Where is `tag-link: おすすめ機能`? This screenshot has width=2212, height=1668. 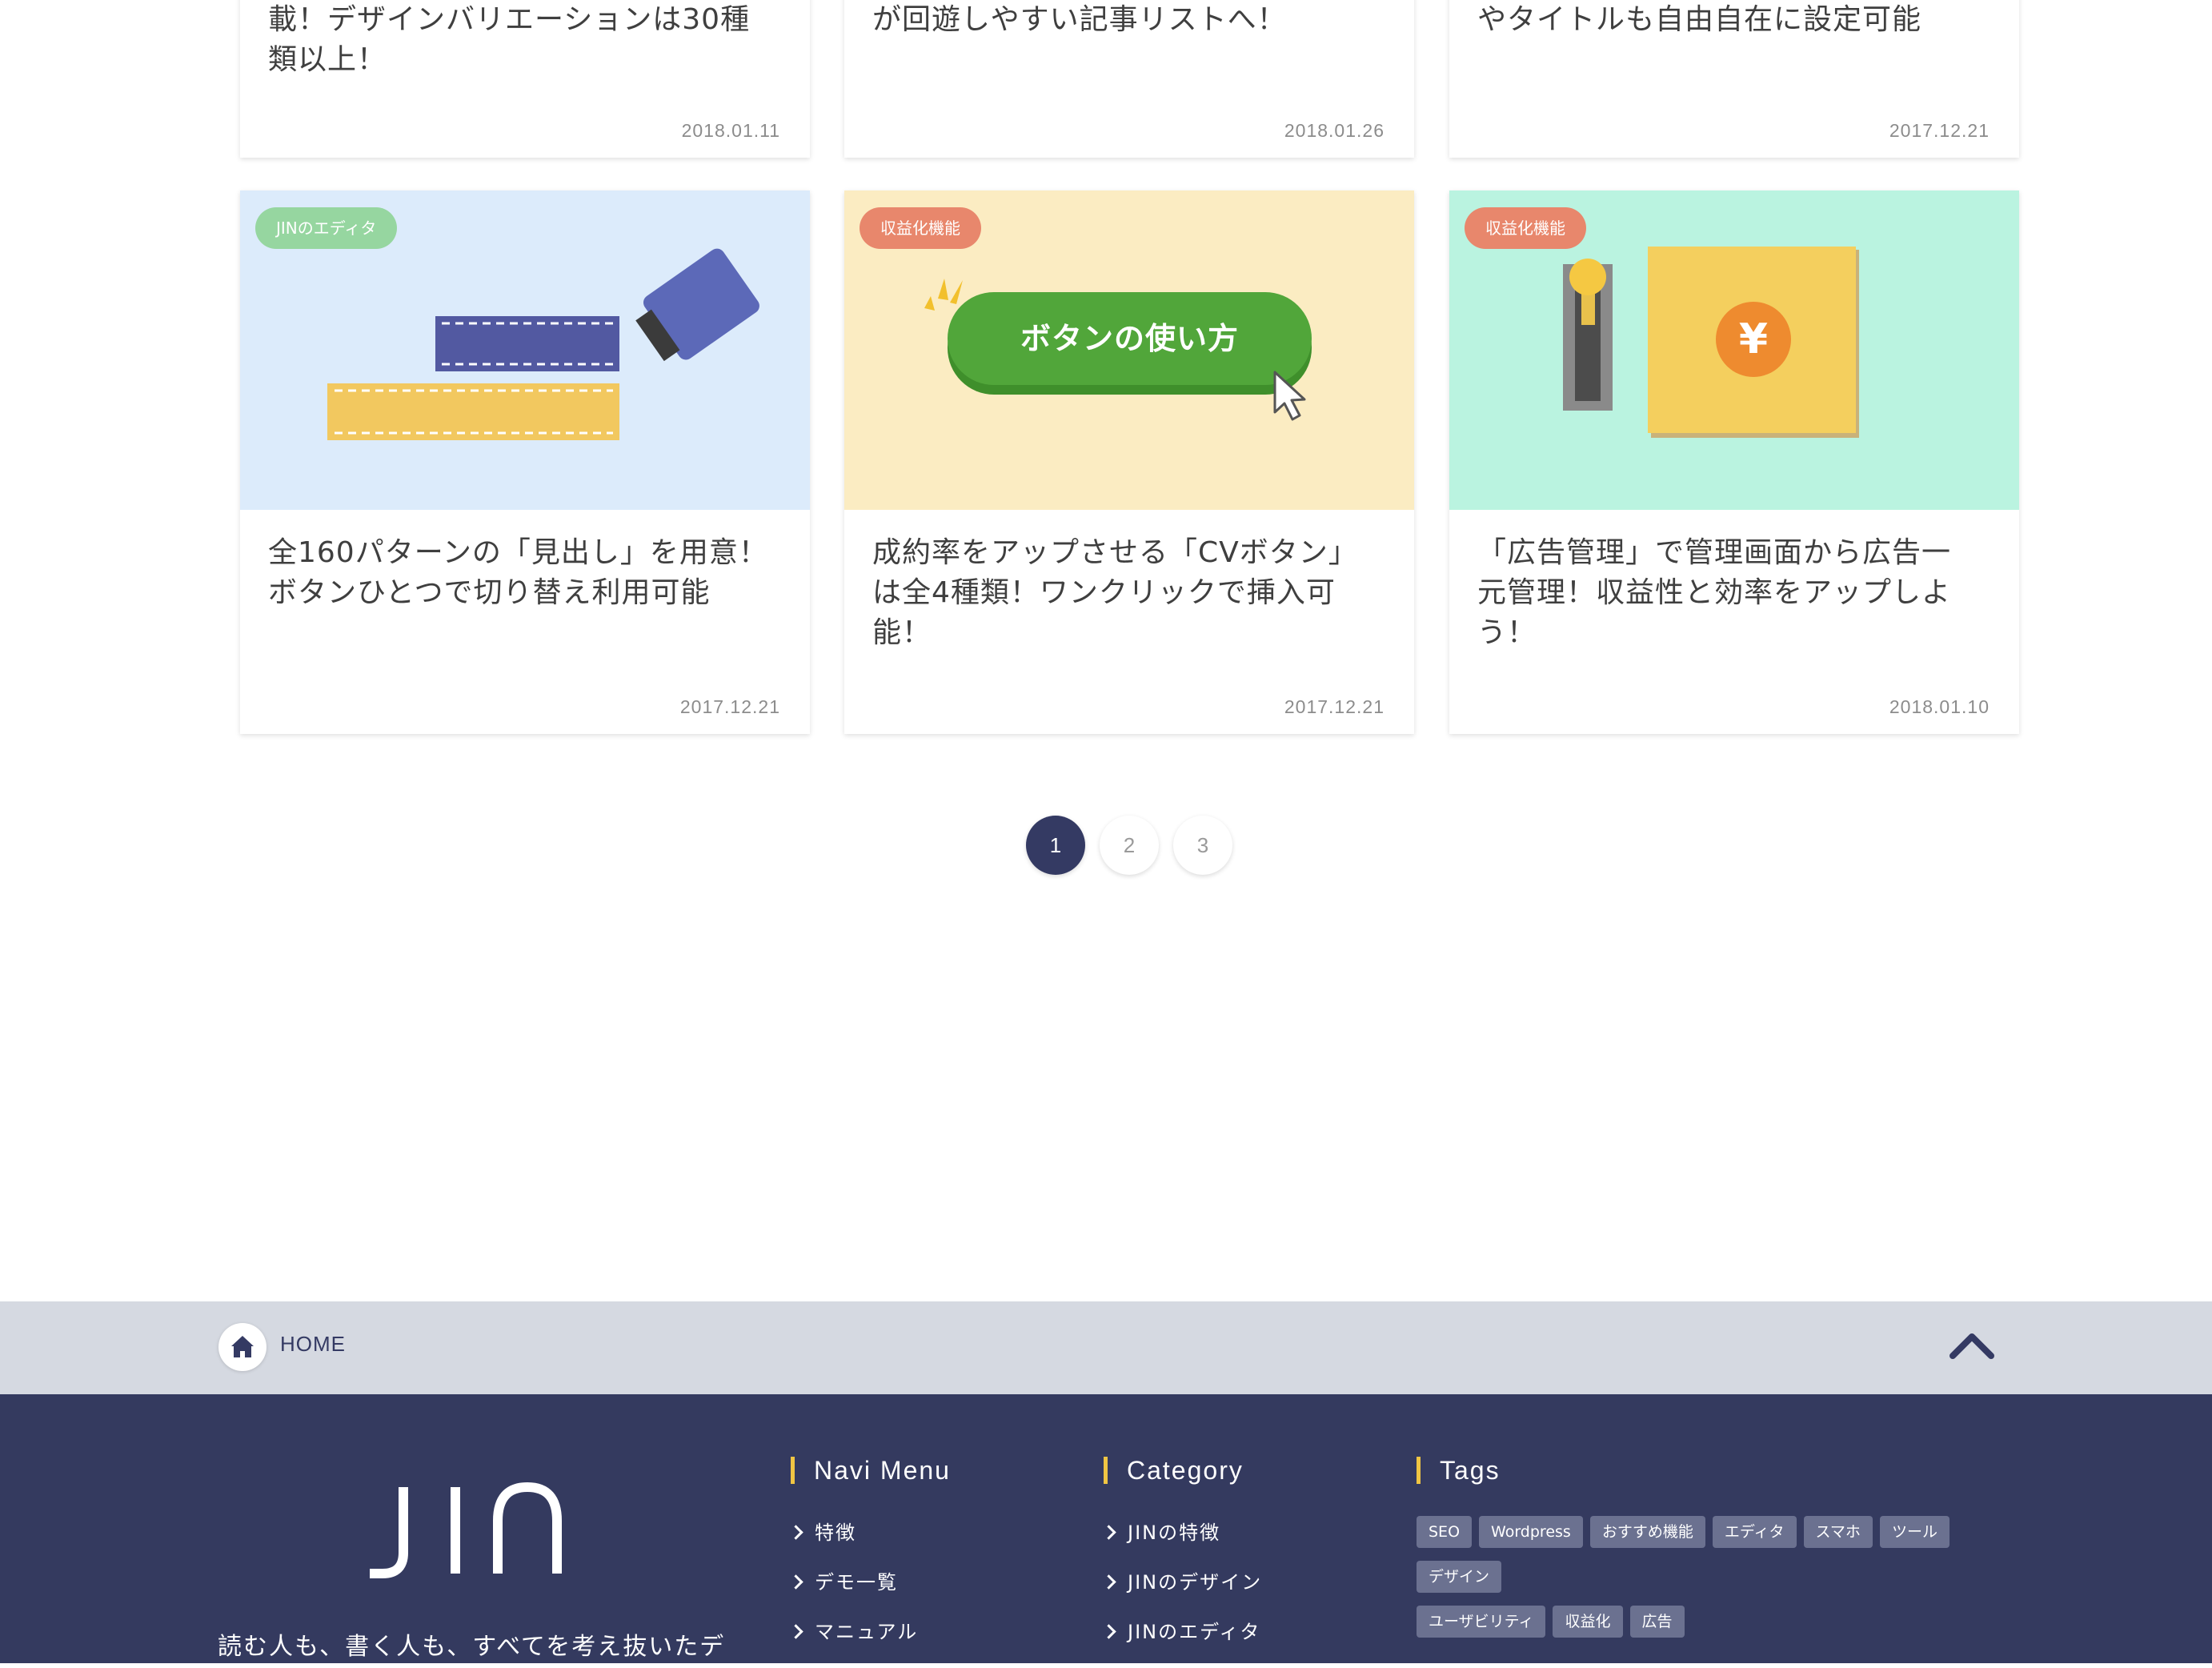
tag-link: おすすめ機能 is located at coordinates (1647, 1532).